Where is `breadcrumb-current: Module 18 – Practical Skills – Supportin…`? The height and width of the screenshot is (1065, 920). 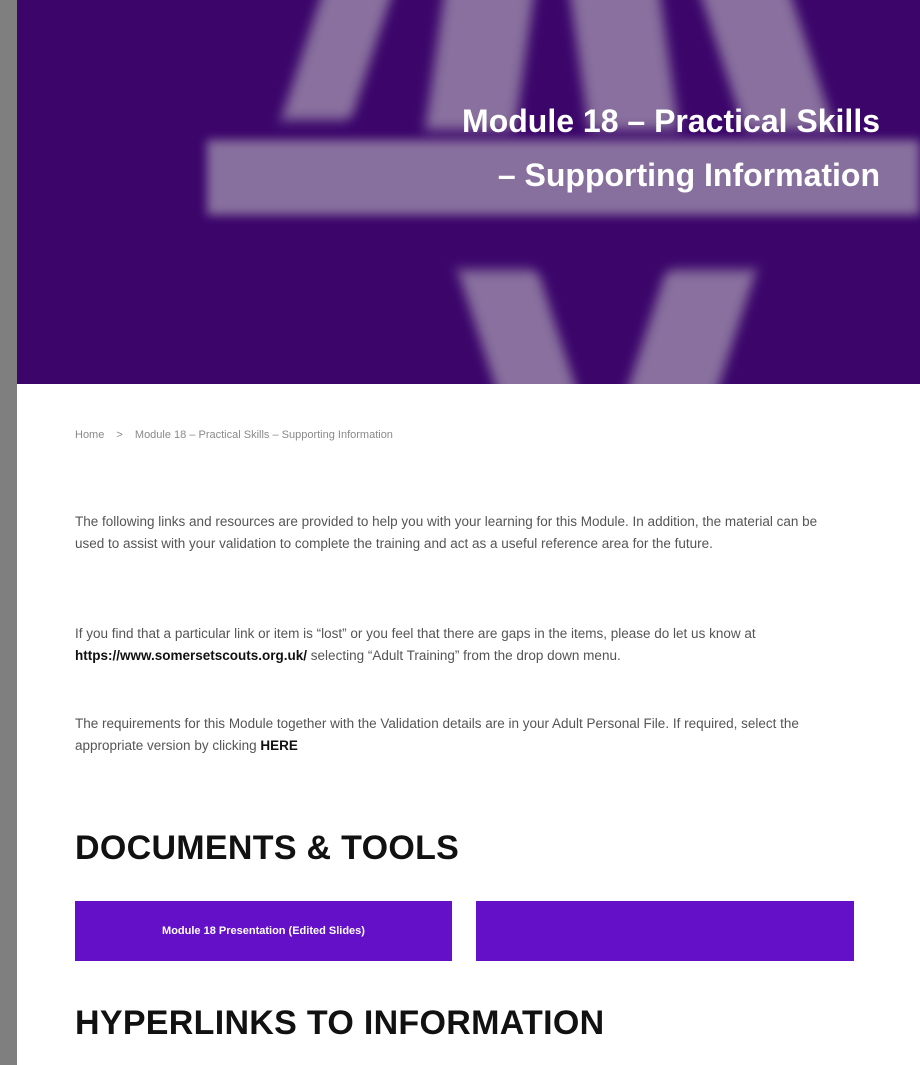 breadcrumb-current: Module 18 – Practical Skills – Supportin… is located at coordinates (263, 435).